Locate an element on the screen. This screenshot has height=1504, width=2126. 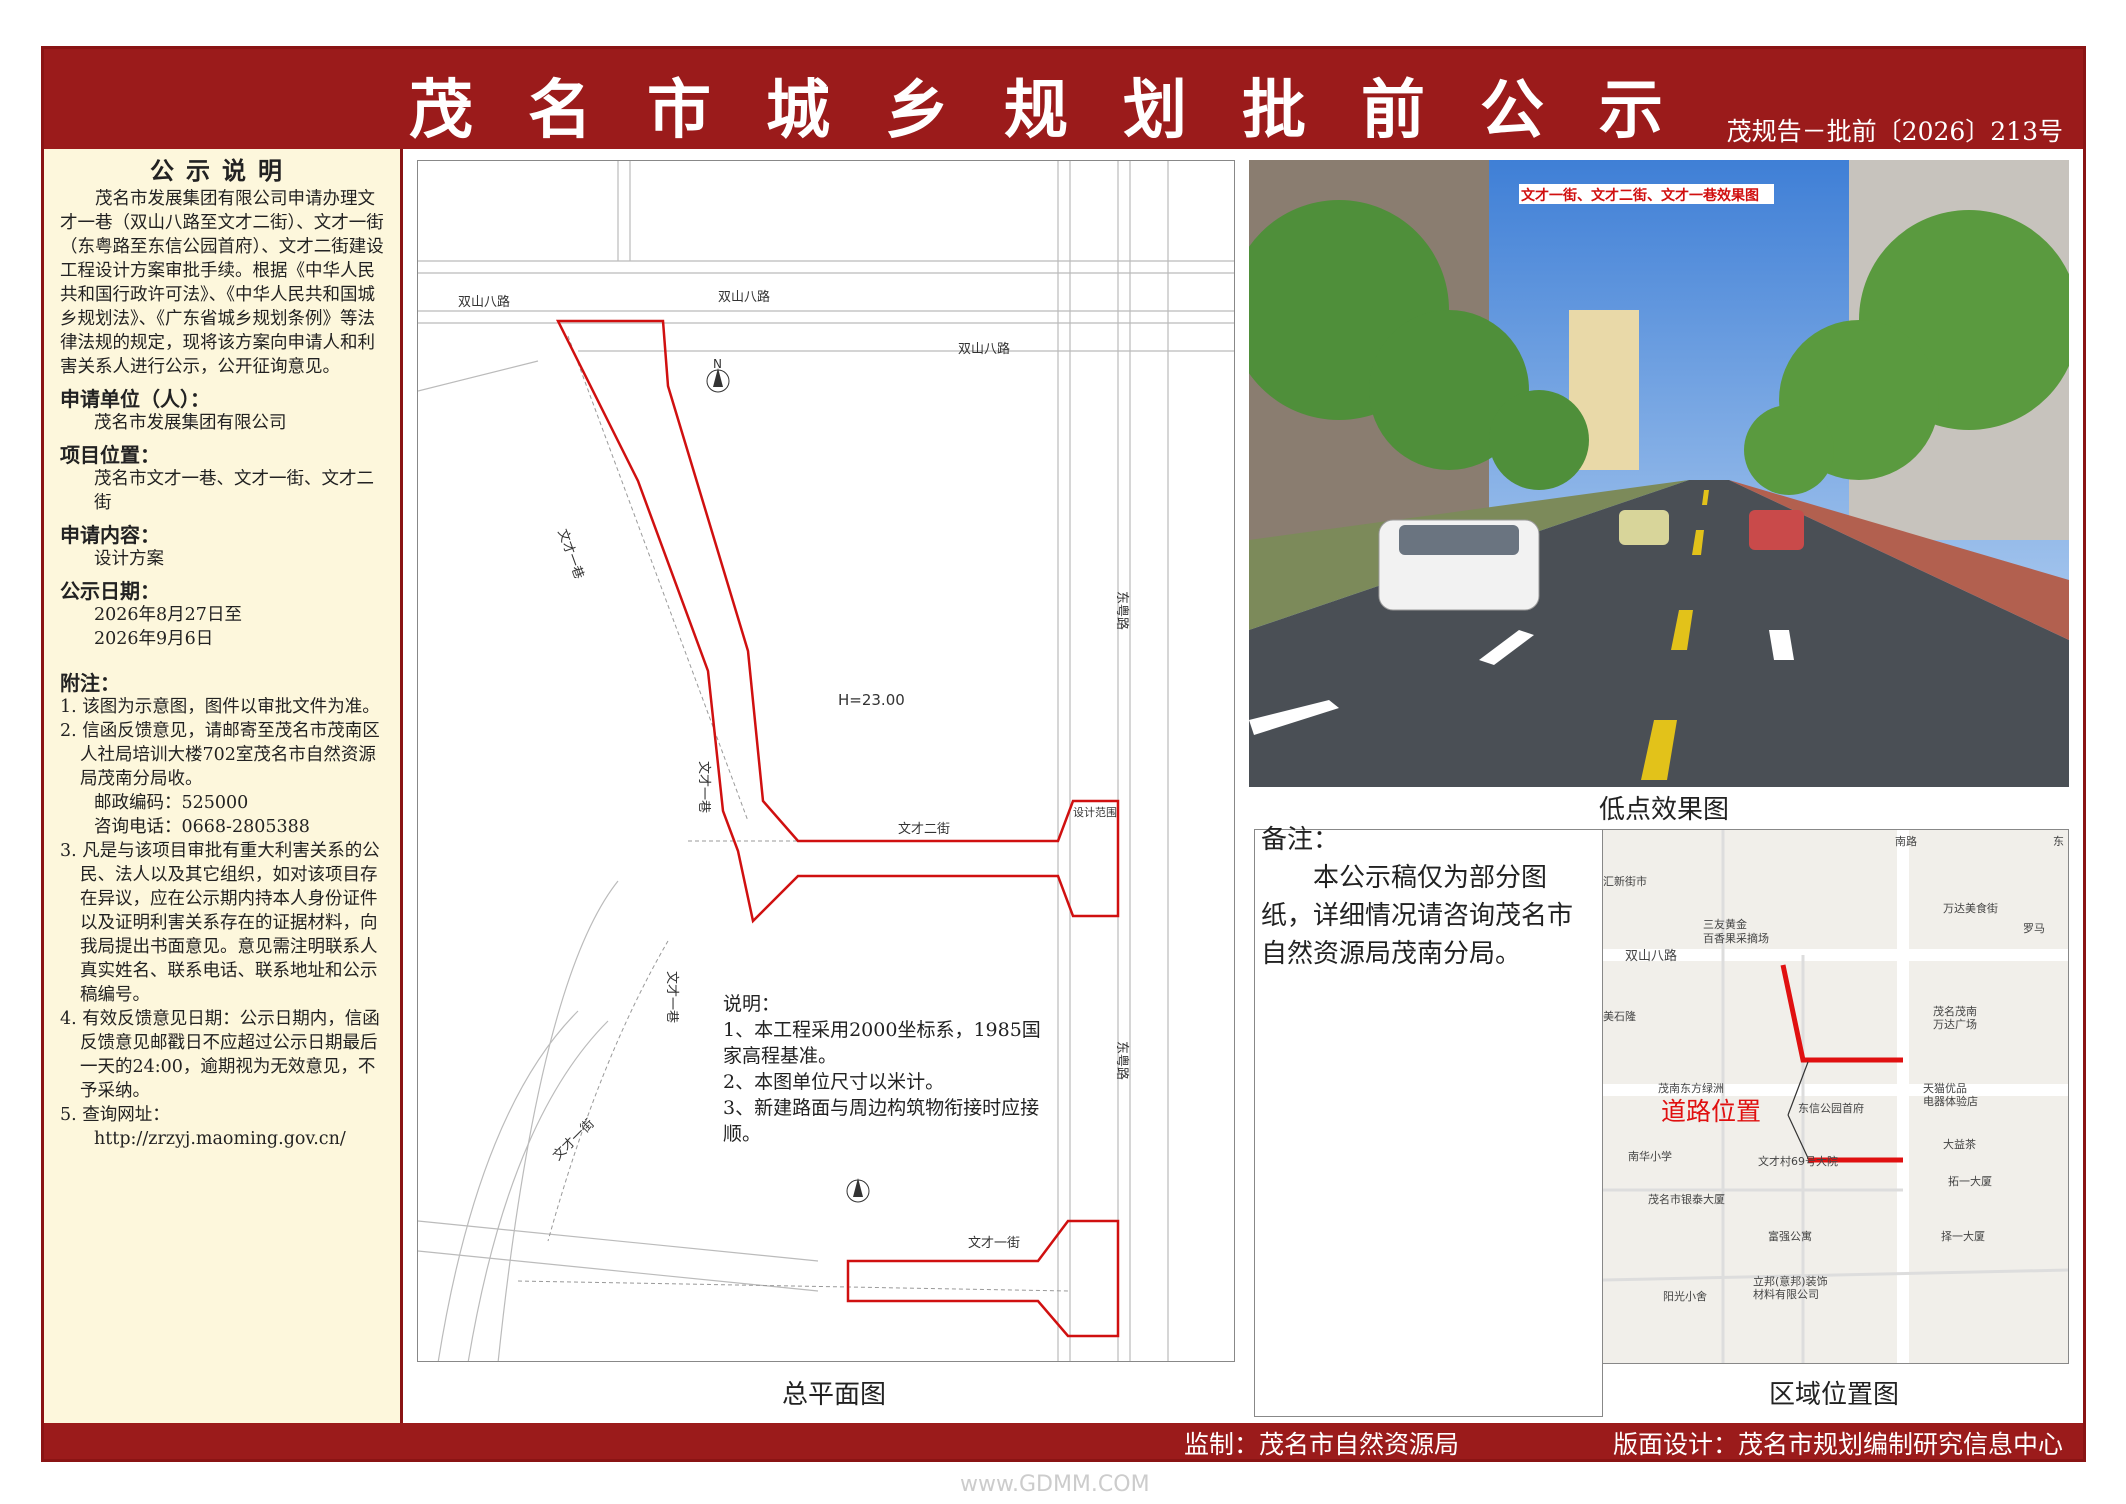
poi-6: 茂名茂南 is located at coordinates (1955, 1011).